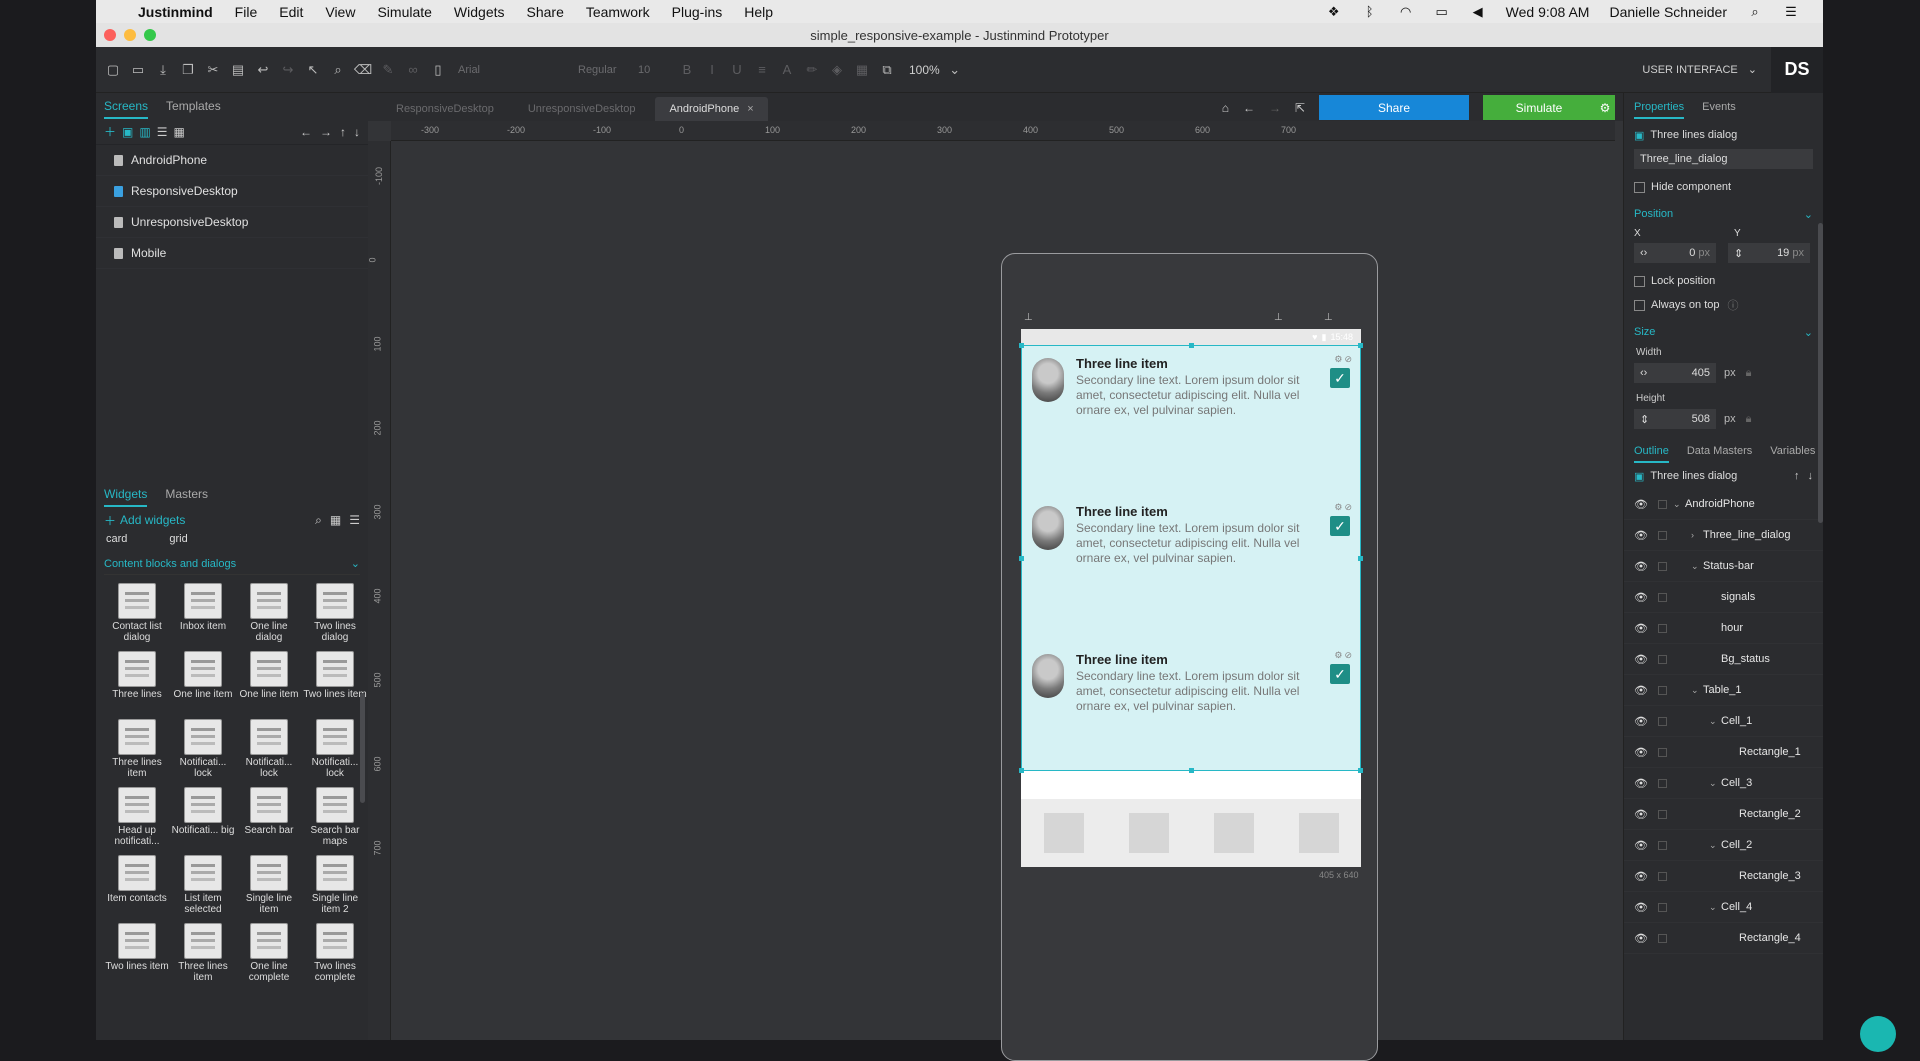  Describe the element at coordinates (1769, 253) in the screenshot. I see `y-input: ⇕ 19 px` at that location.